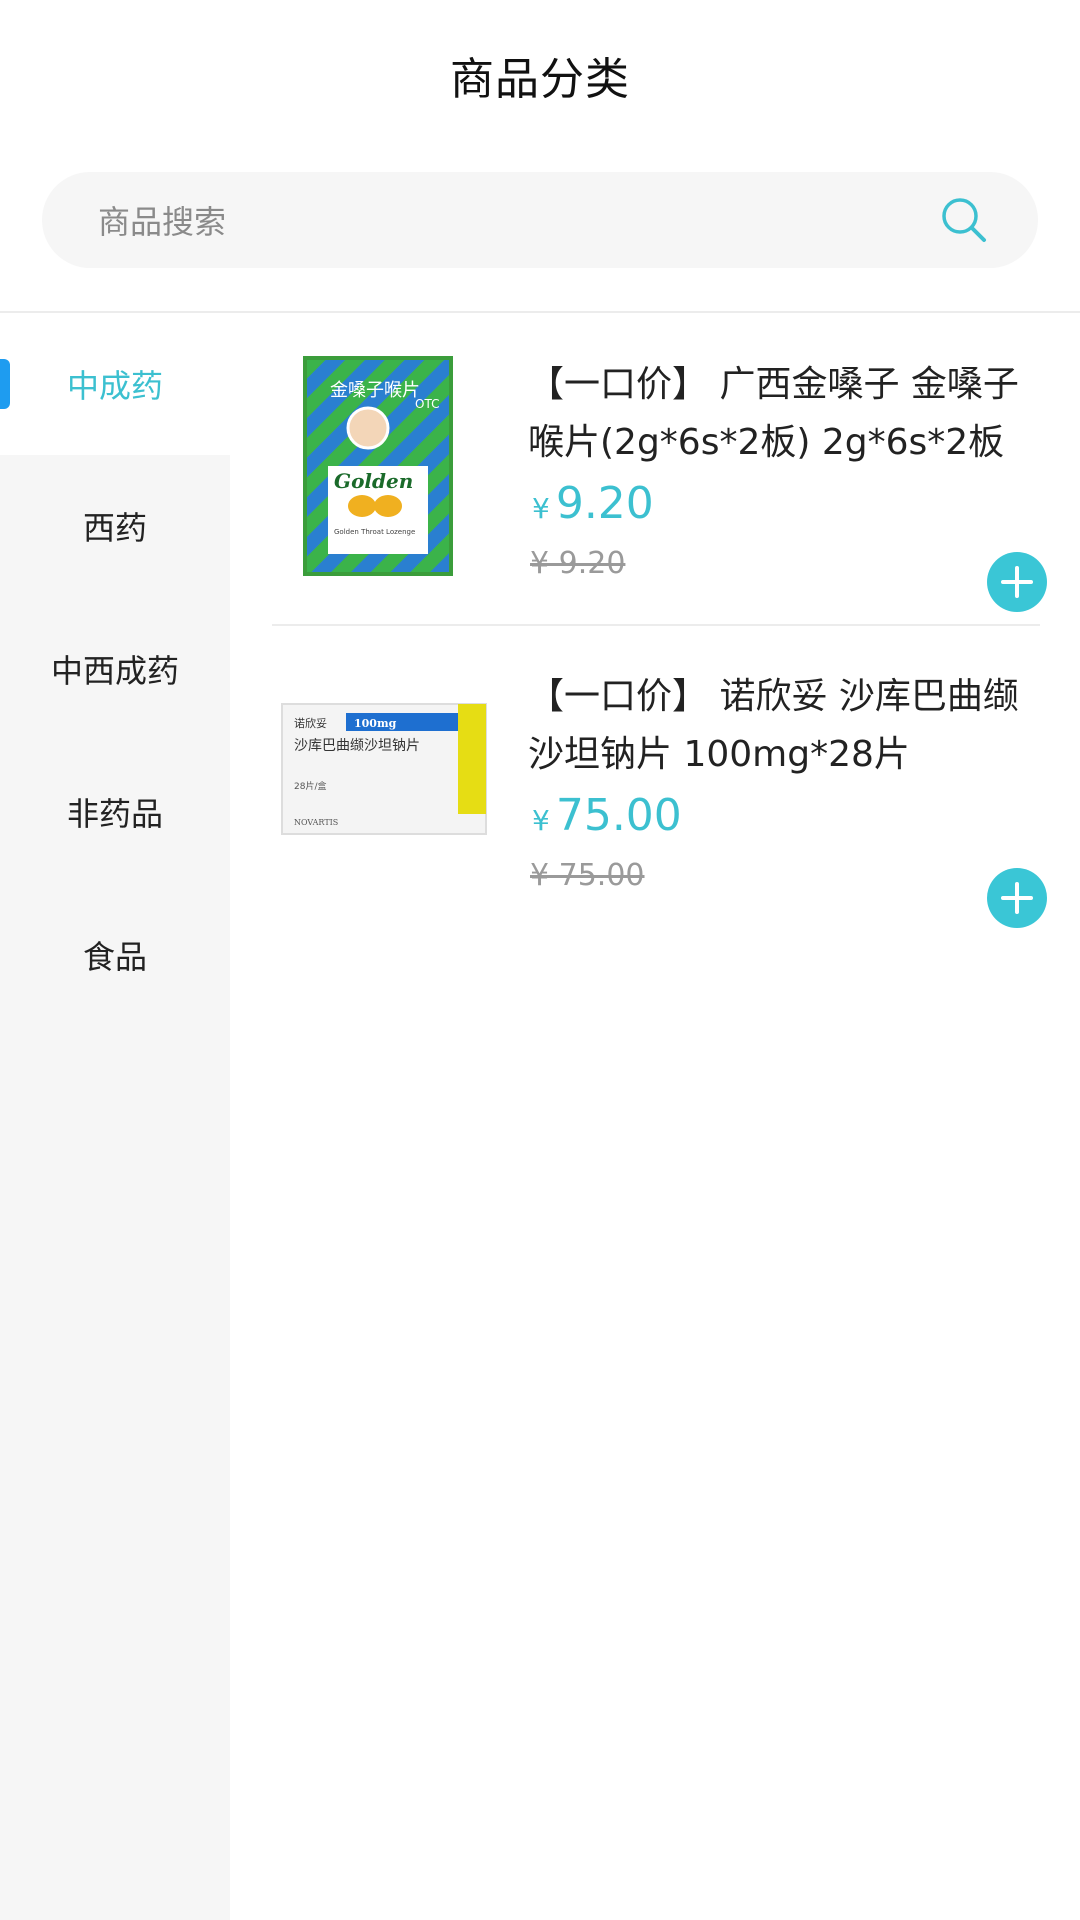 This screenshot has height=1920, width=1080. I want to click on original-price: ¥ 9.20, so click(578, 563).